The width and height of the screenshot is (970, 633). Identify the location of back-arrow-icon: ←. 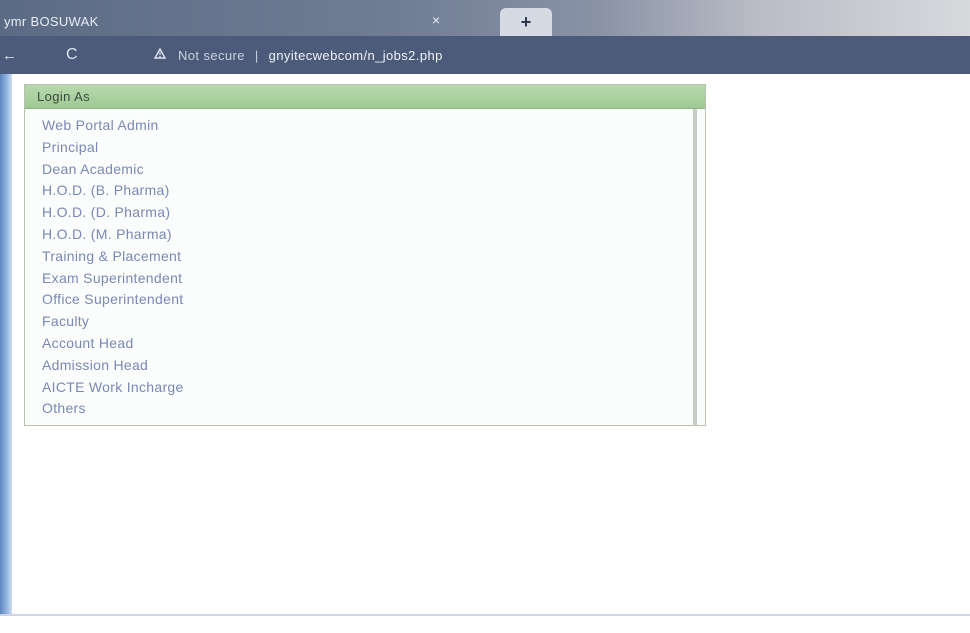
(17, 55).